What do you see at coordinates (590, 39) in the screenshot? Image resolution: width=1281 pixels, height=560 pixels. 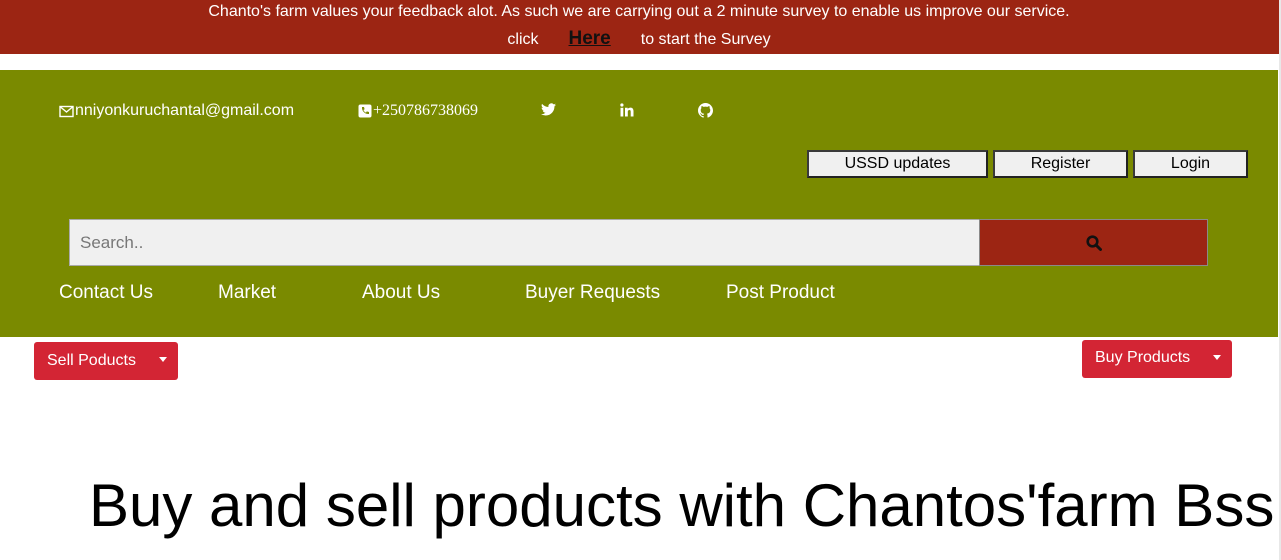 I see `survey-link: Here` at bounding box center [590, 39].